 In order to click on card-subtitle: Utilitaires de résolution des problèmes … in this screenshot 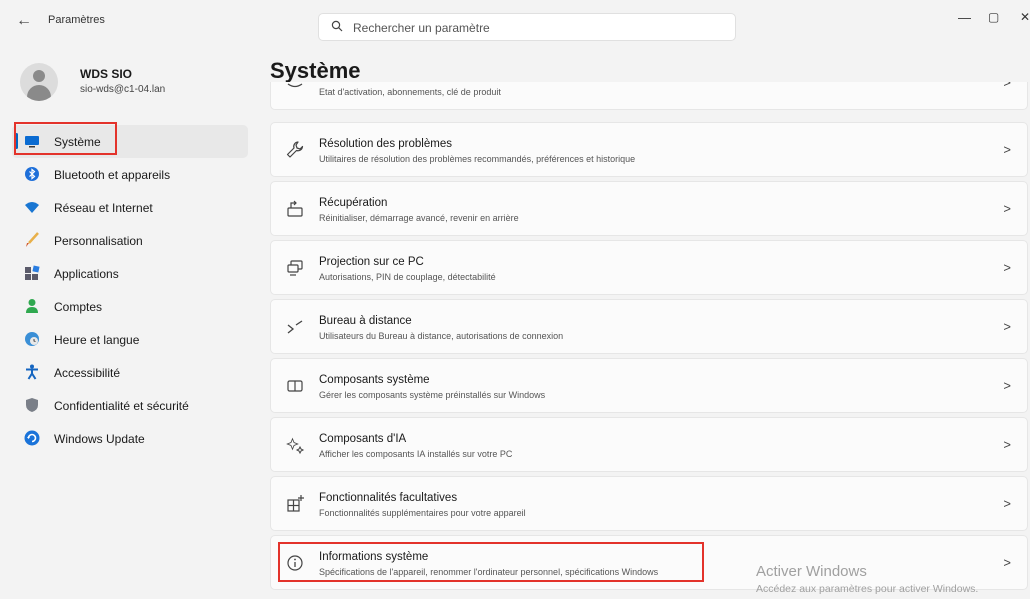, I will do `click(477, 159)`.